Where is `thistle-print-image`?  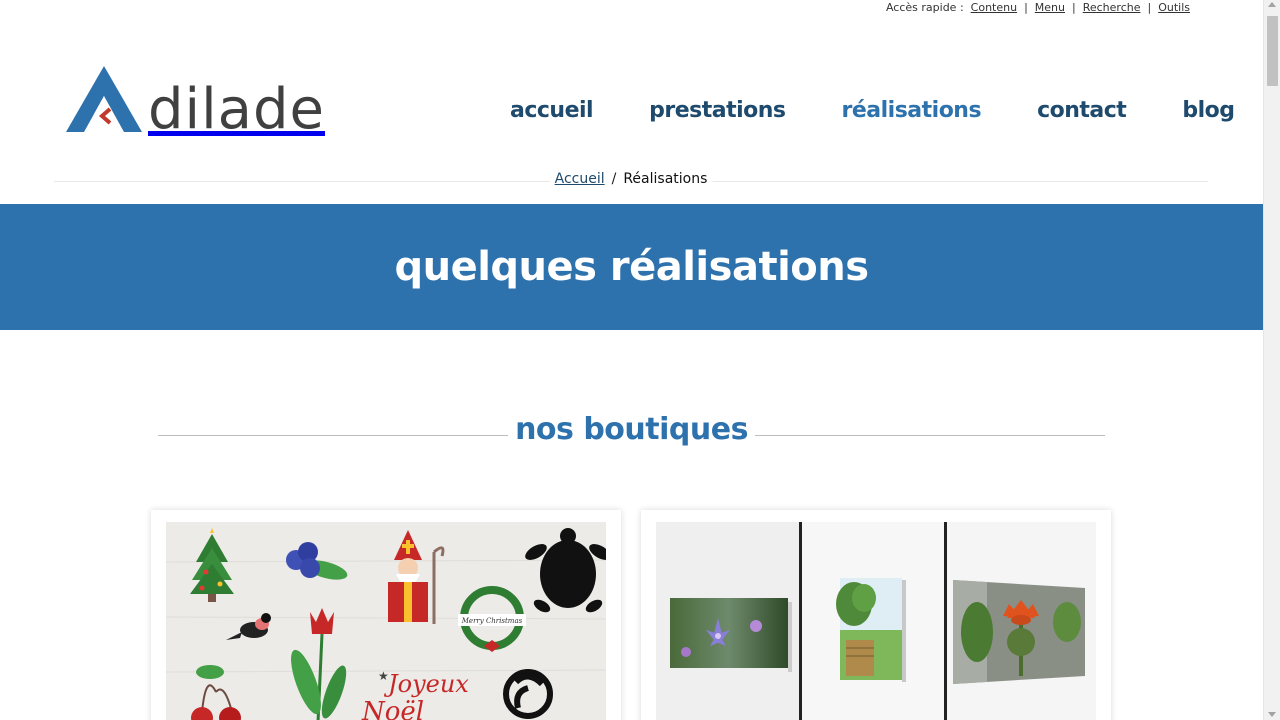
thistle-print-image is located at coordinates (1019, 632).